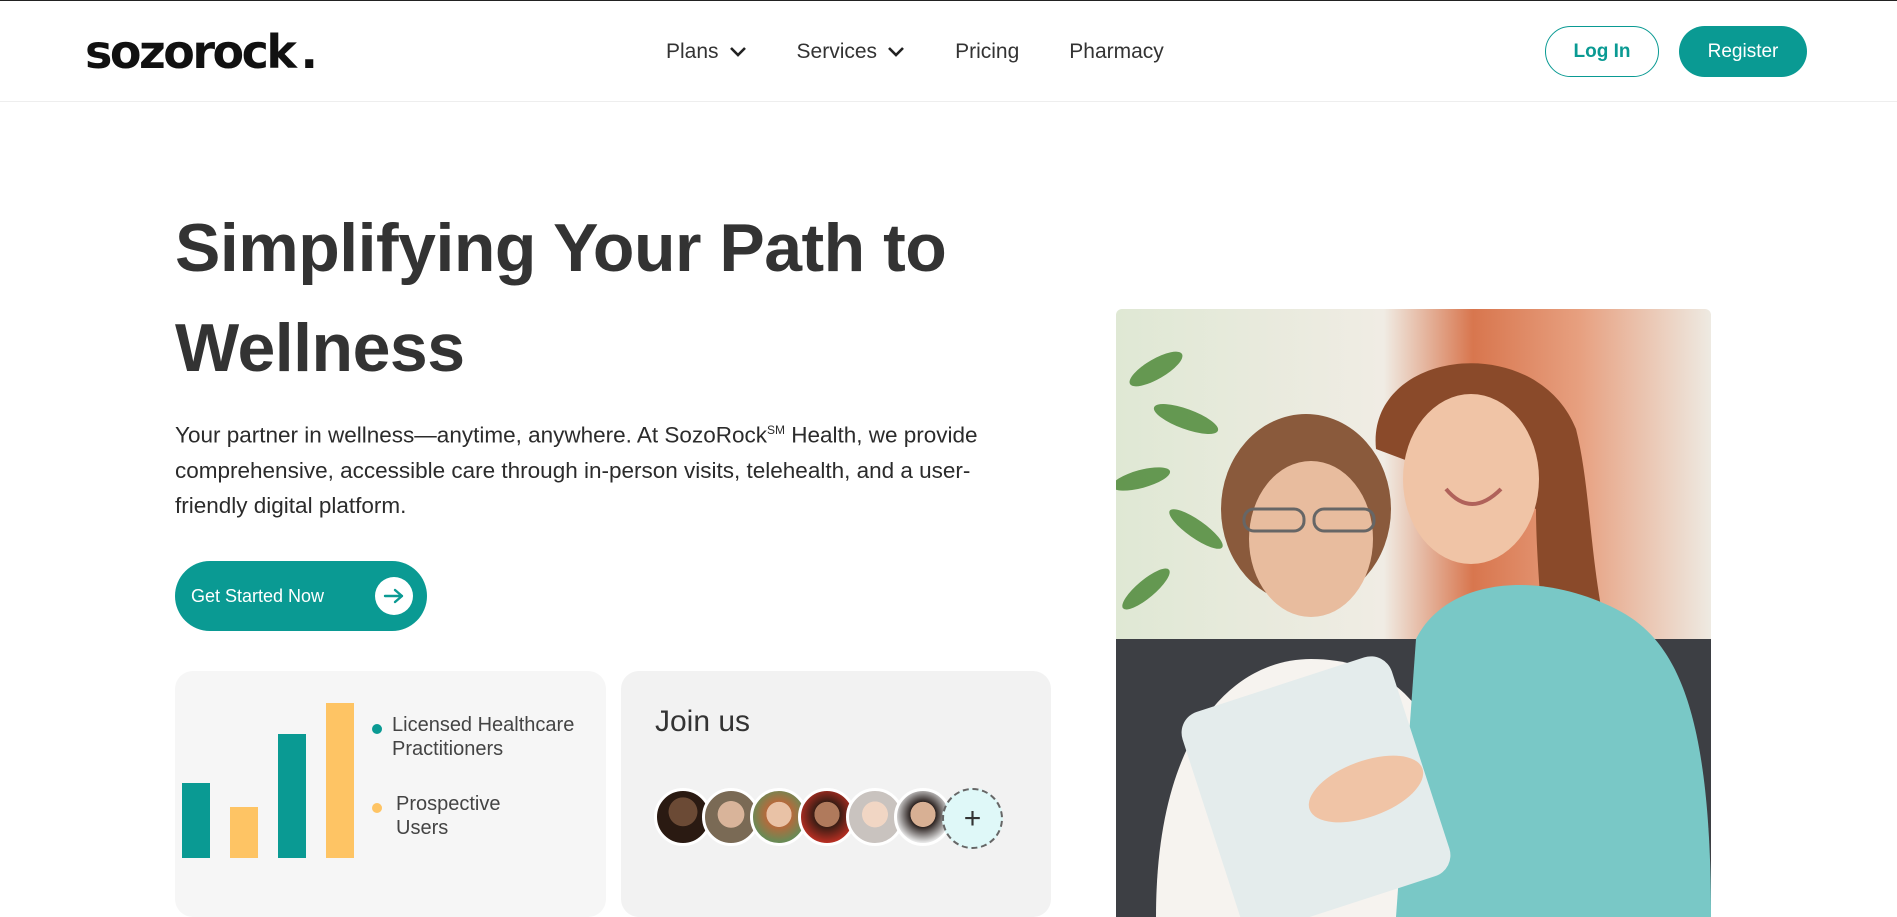 Image resolution: width=1897 pixels, height=917 pixels. I want to click on add-member-button: +, so click(972, 818).